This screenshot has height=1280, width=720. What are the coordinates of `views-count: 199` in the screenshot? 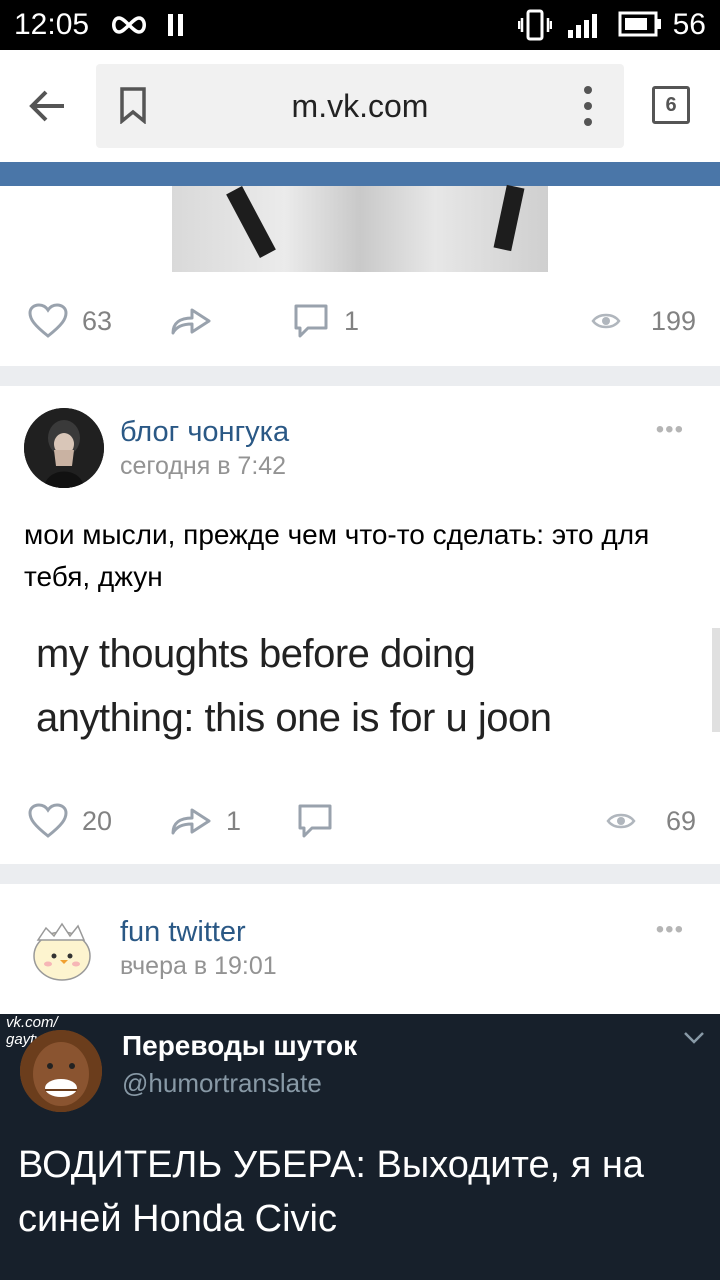 It's located at (673, 320).